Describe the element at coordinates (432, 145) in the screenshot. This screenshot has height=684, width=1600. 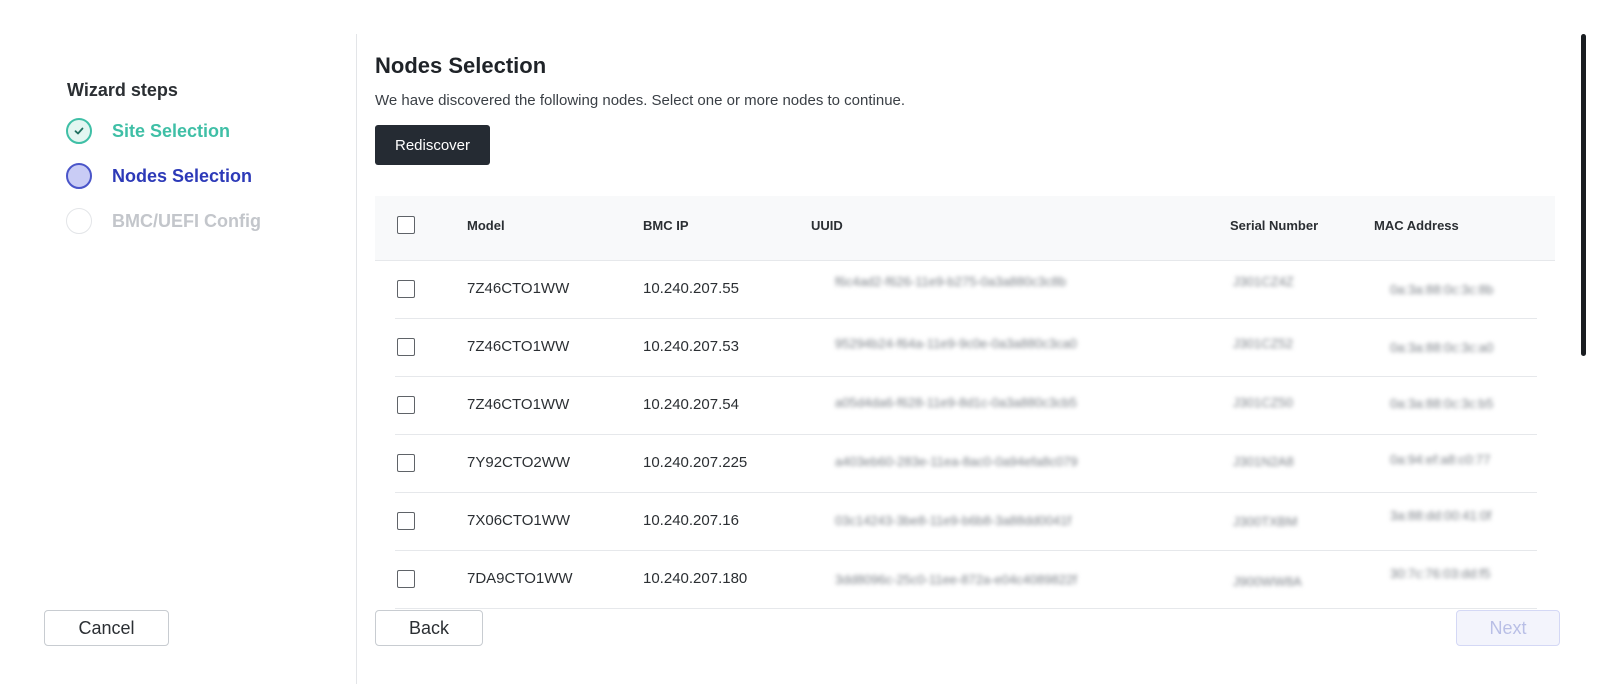
I see `rediscover-button: Rediscover` at that location.